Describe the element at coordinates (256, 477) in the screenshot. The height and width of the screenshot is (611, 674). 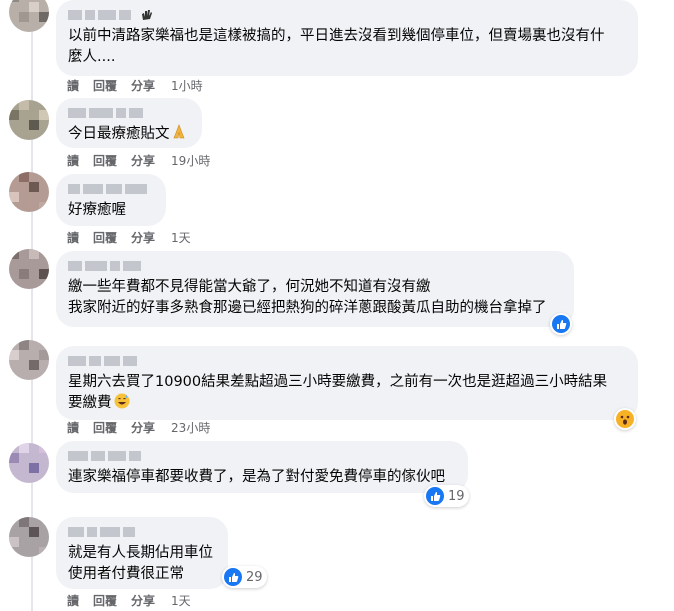
I see `comment-text: 連家樂福停車都要收費了，是為了對付愛免費停車的傢伙吧` at that location.